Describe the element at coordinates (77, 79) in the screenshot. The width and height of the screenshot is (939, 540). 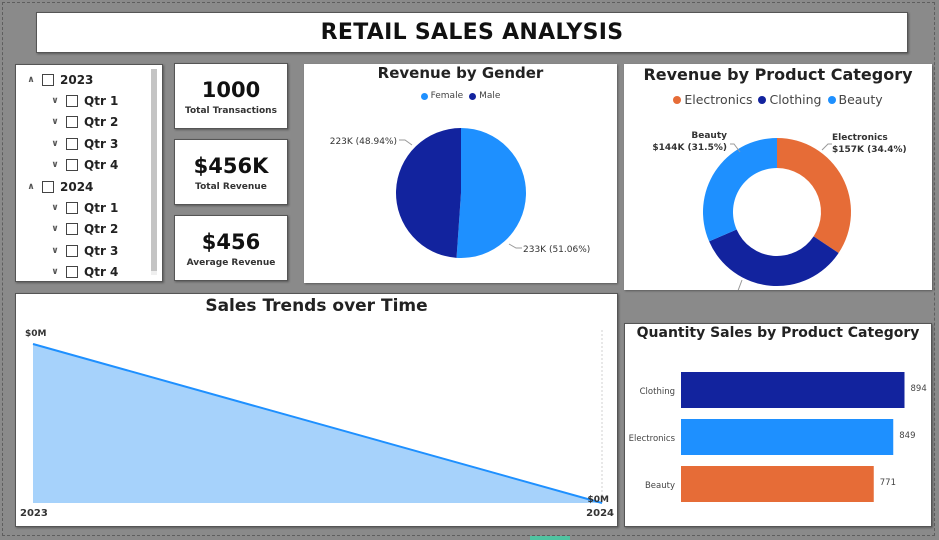
I see `slicer-item-label: 2023` at that location.